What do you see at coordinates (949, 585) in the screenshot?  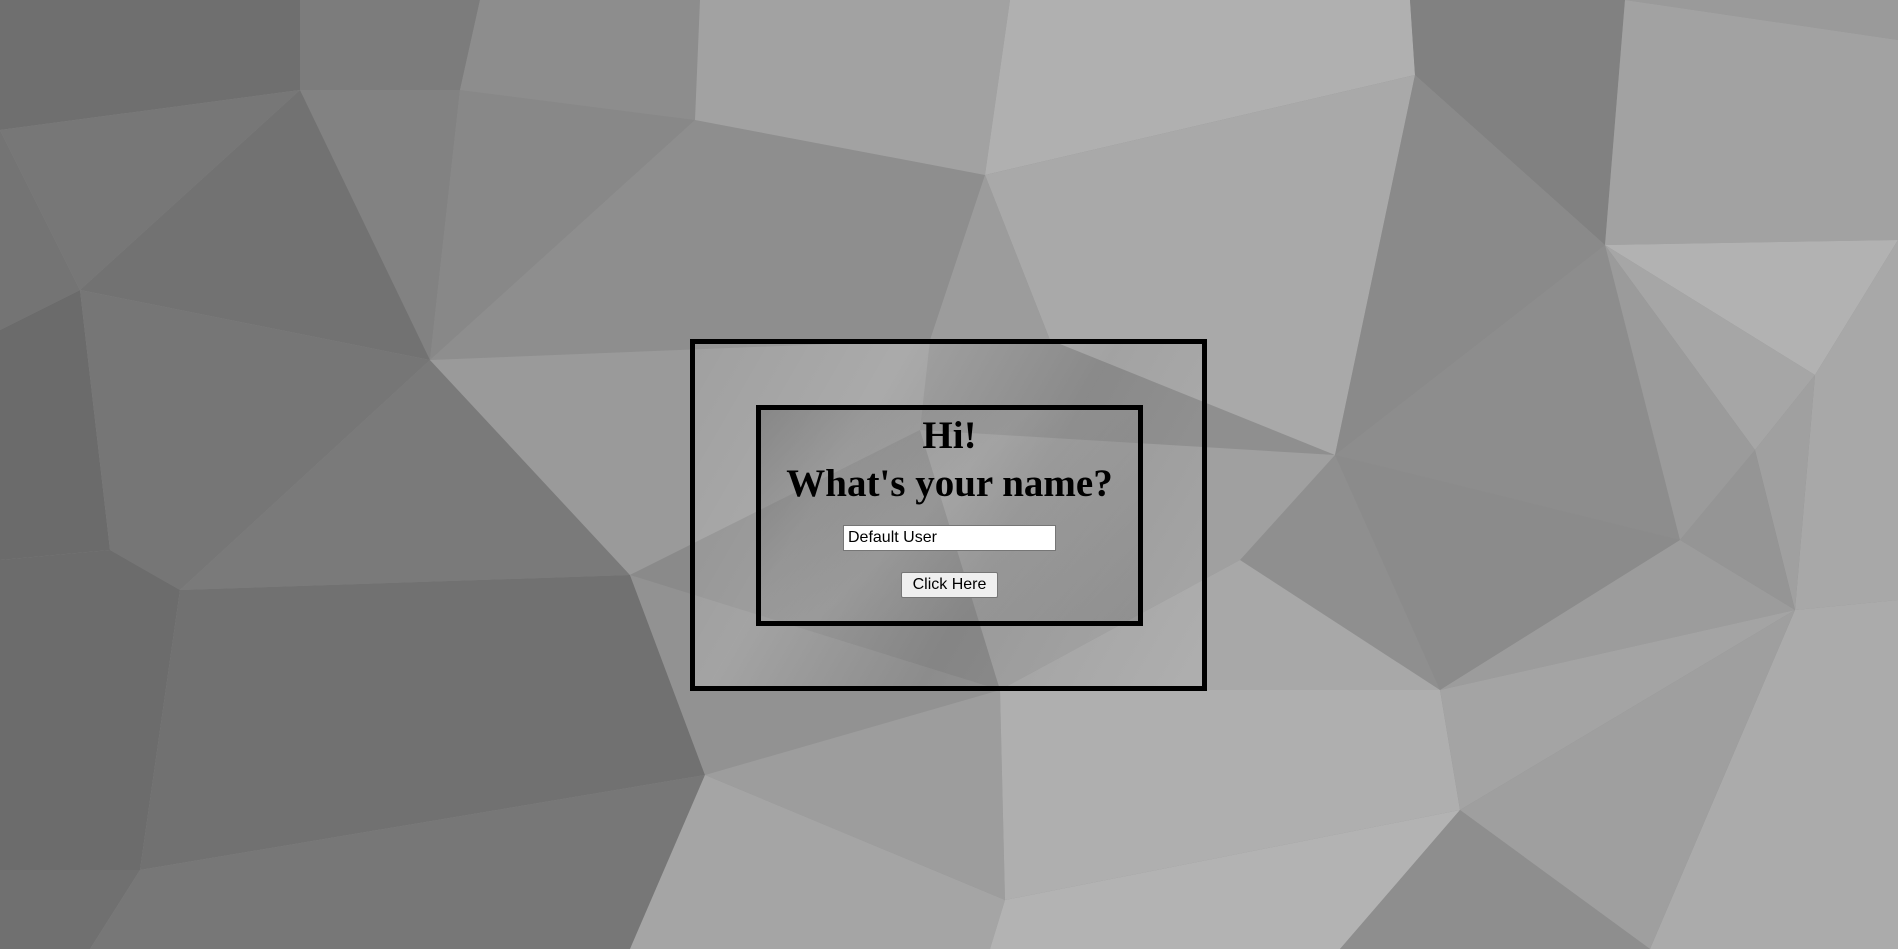 I see `click-here-button: Click Here` at bounding box center [949, 585].